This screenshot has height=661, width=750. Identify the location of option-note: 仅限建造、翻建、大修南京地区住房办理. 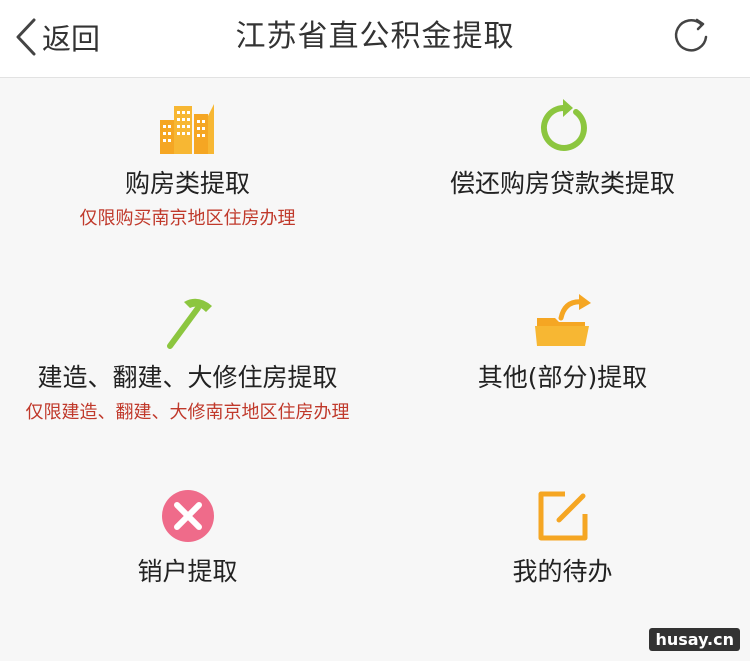
(187, 412).